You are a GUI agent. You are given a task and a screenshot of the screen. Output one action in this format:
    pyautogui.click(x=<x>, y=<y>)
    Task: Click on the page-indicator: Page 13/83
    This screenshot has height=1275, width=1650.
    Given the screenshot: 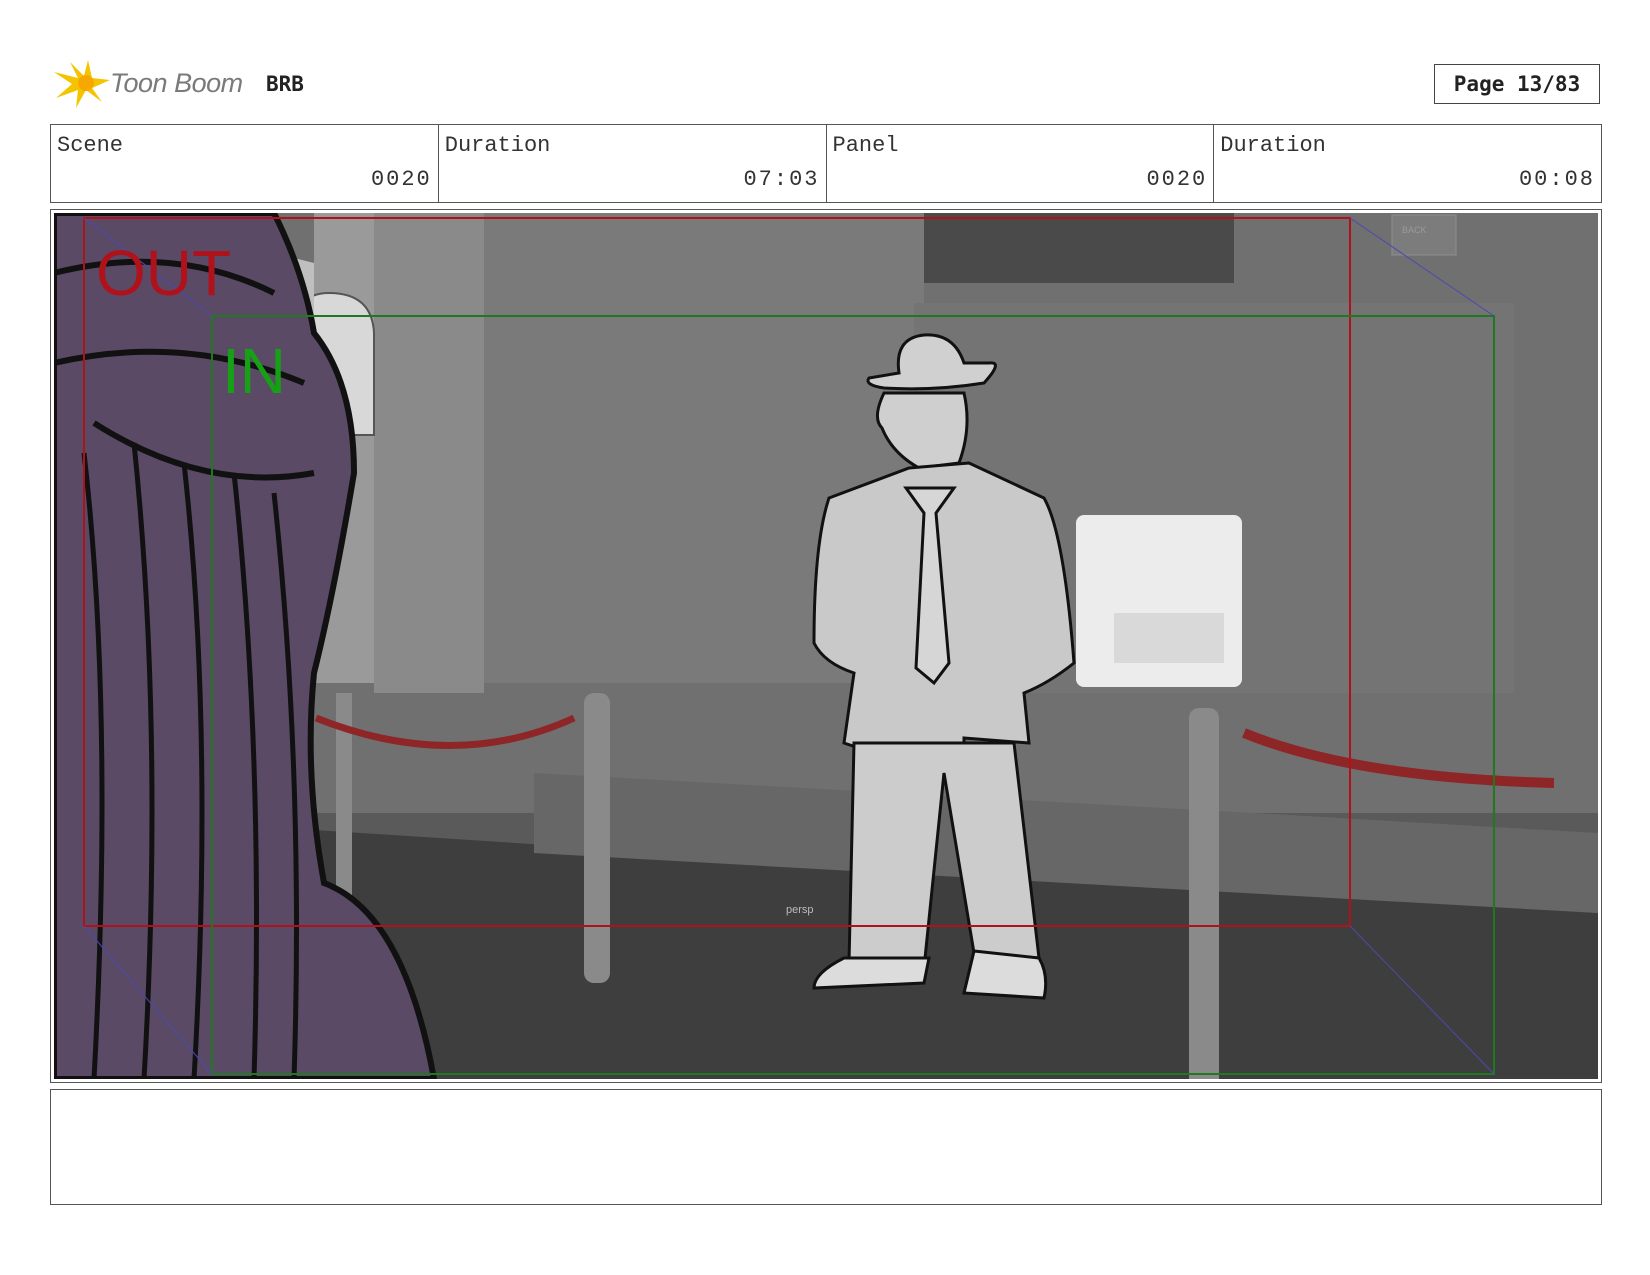 What is the action you would take?
    pyautogui.click(x=1517, y=84)
    